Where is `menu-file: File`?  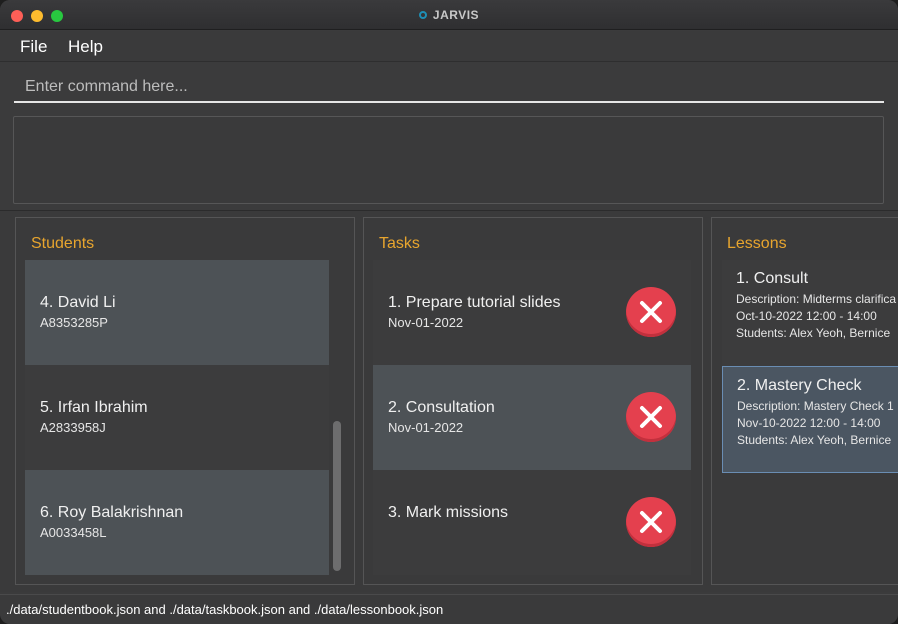 menu-file: File is located at coordinates (33, 47).